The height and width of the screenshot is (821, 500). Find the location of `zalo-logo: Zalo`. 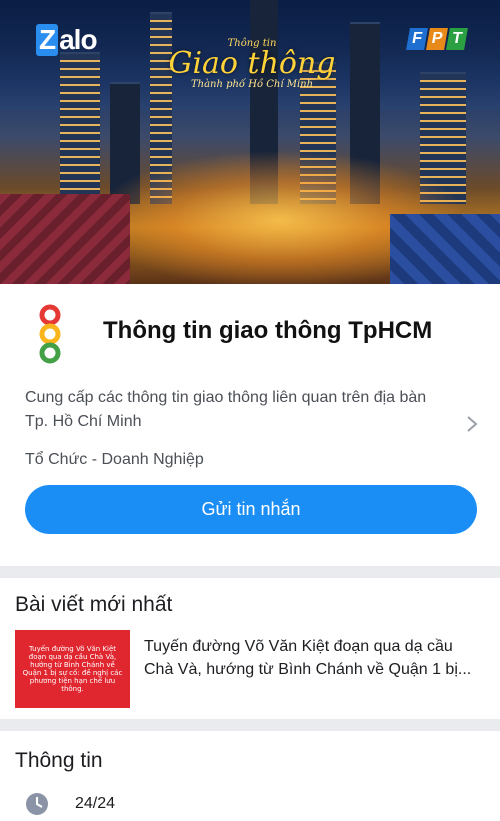

zalo-logo: Zalo is located at coordinates (67, 40).